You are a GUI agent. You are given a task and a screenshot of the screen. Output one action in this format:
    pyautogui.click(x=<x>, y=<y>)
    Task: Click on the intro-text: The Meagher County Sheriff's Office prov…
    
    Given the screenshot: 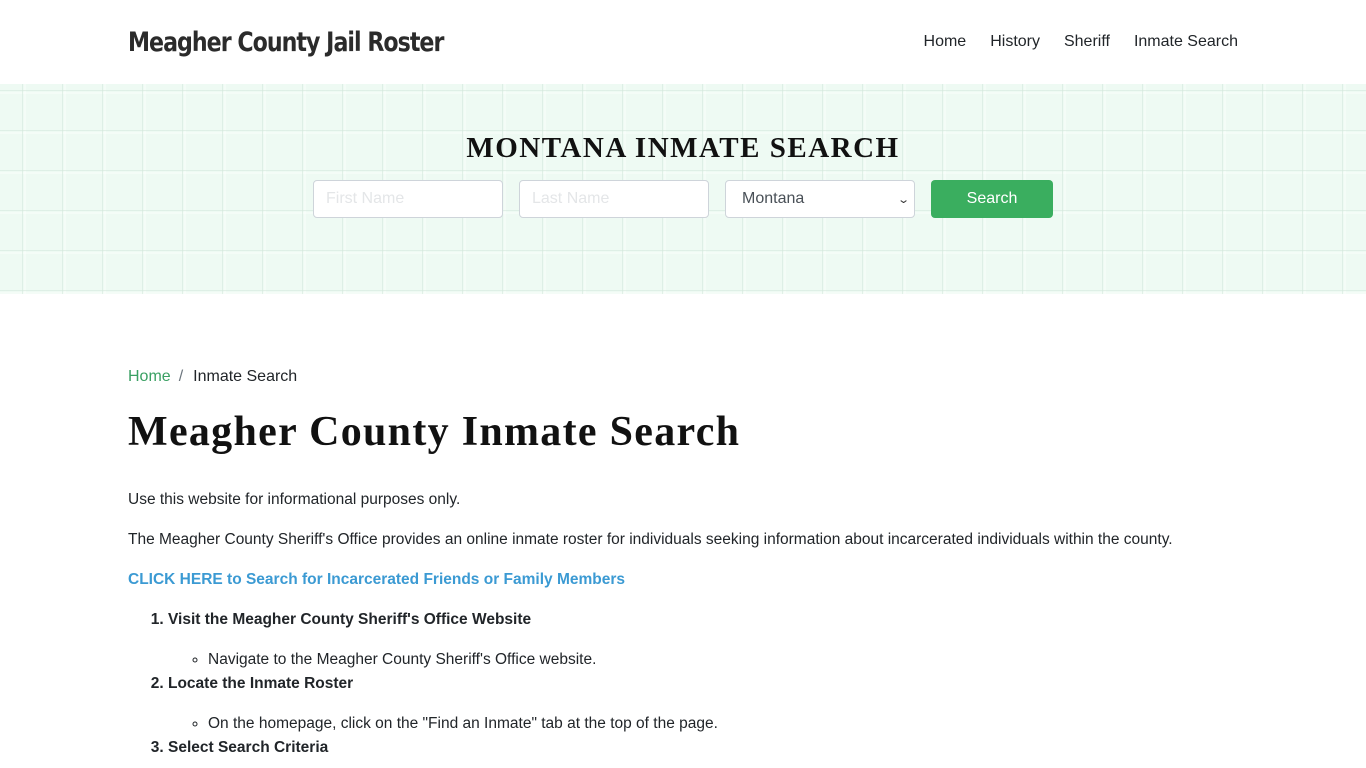 What is the action you would take?
    pyautogui.click(x=650, y=540)
    